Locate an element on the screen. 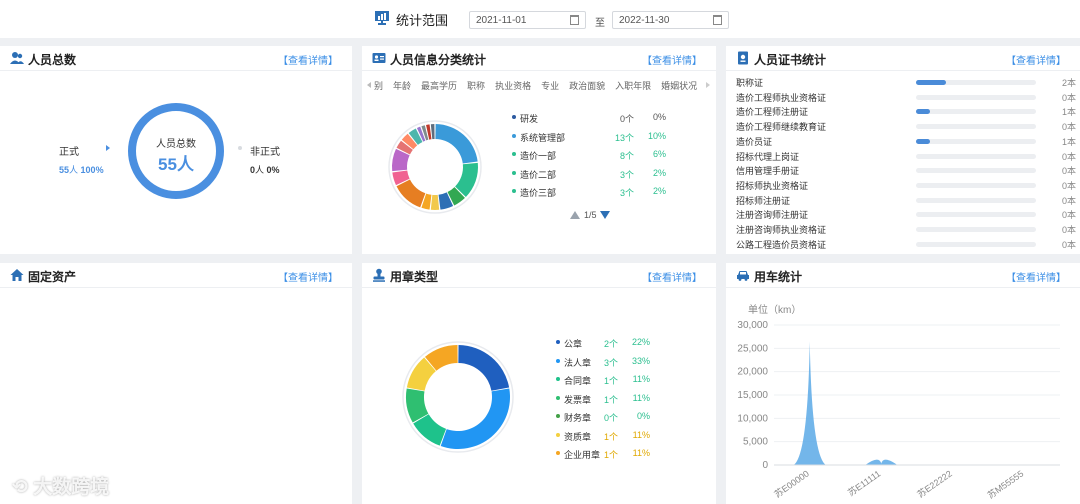 This screenshot has height=504, width=1080. y-tick-label: 25,000 is located at coordinates (752, 348).